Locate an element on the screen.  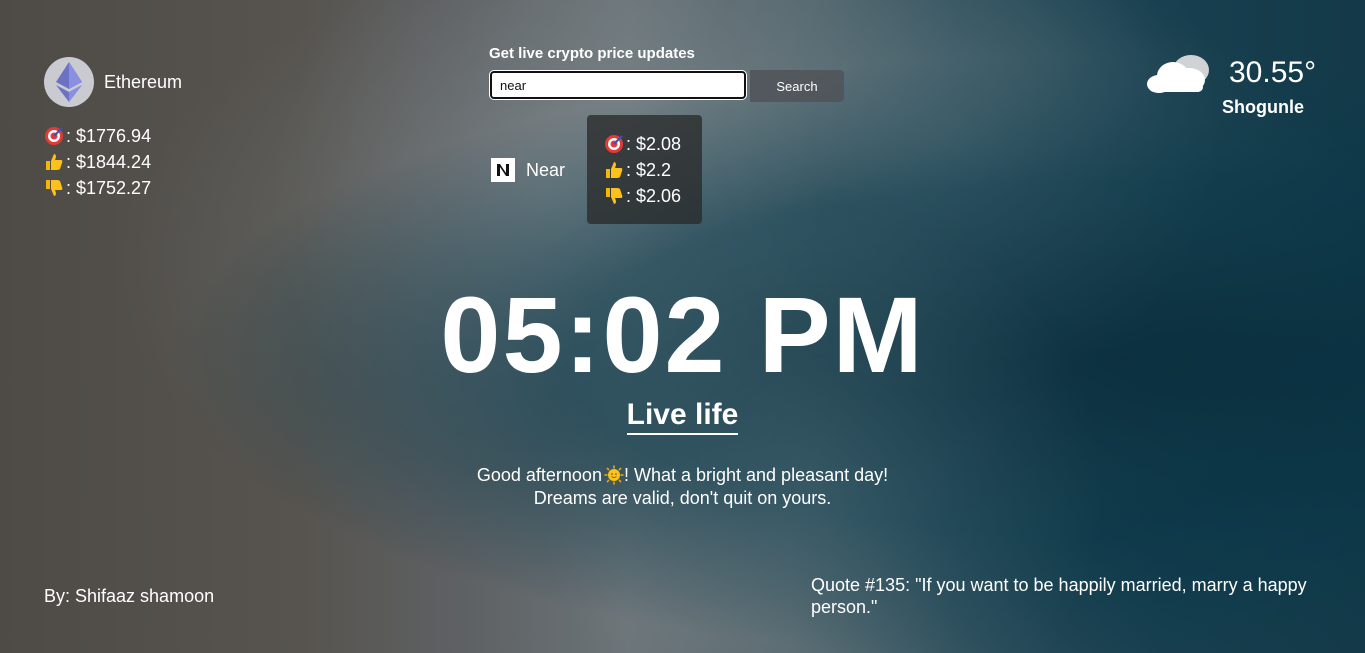
weather-top: 30.55° is located at coordinates (1243, 73).